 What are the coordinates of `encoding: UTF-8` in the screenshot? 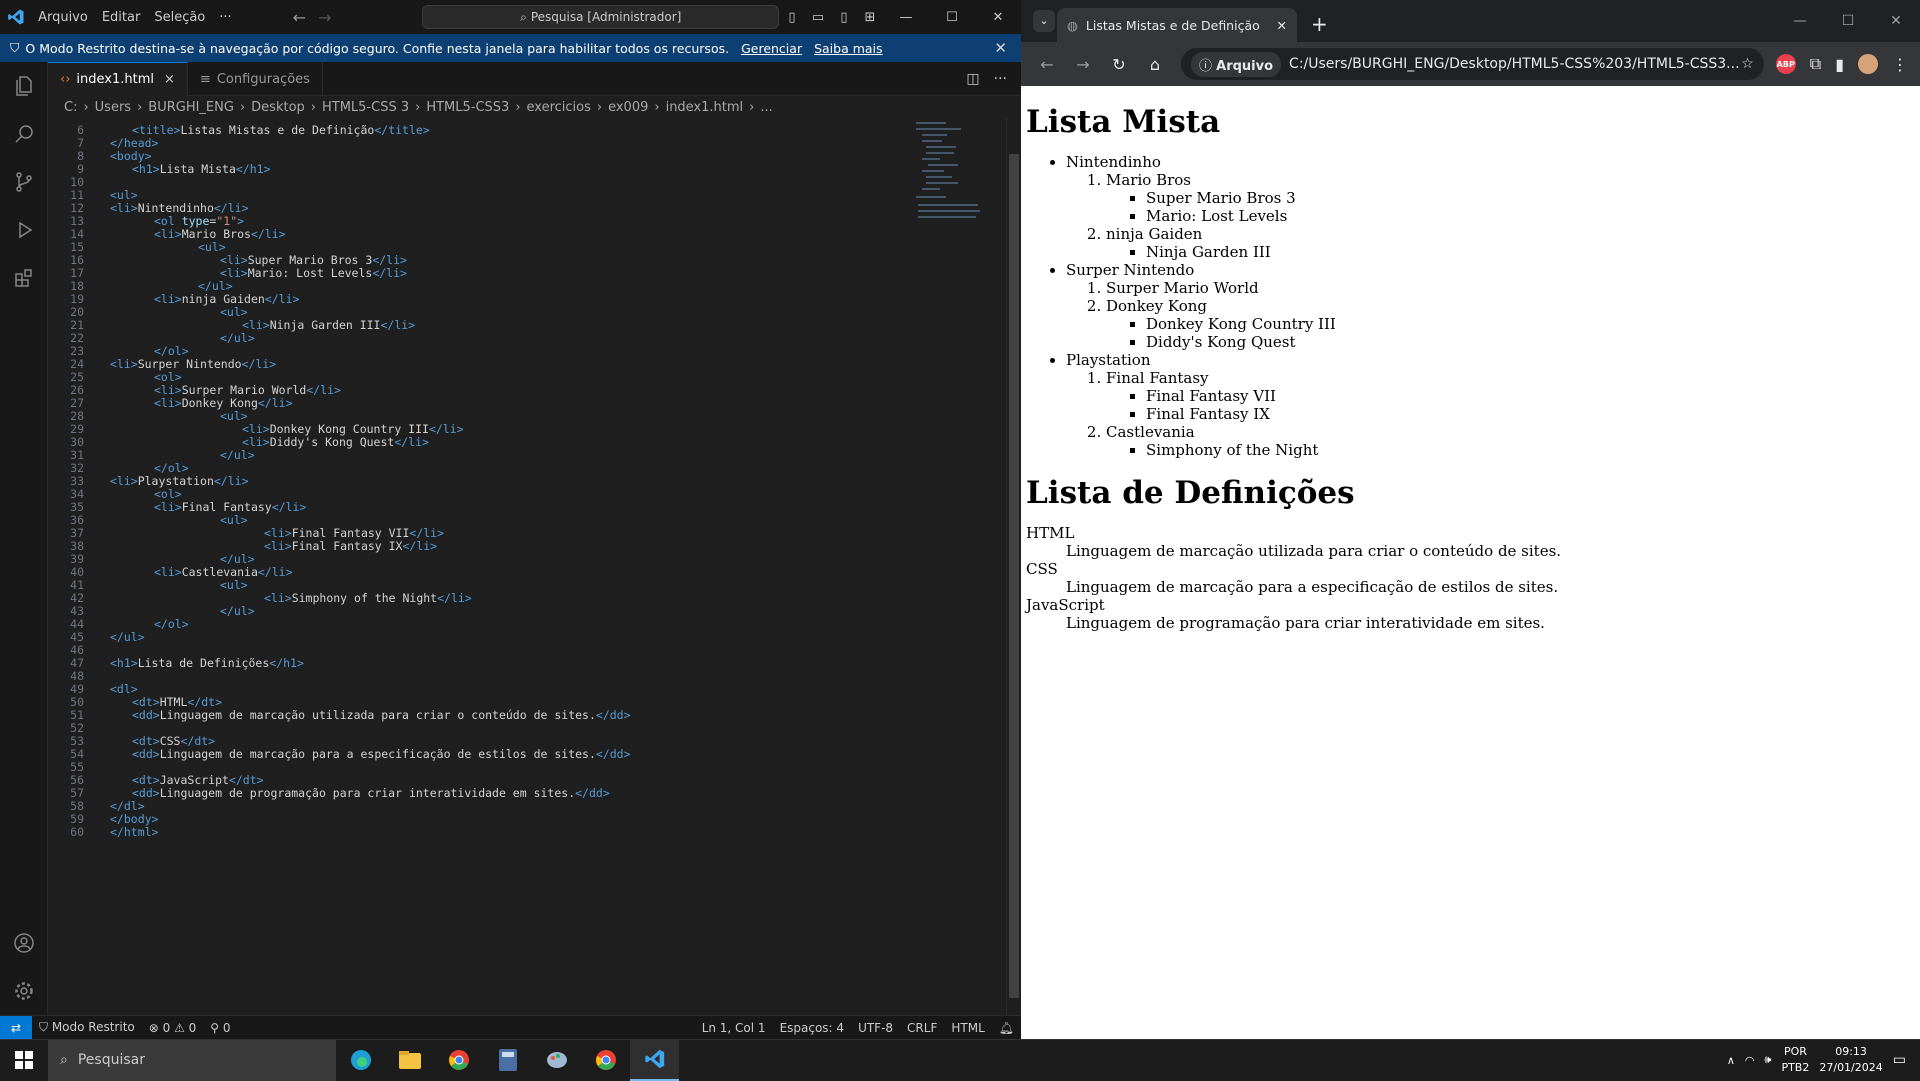 It's located at (875, 1028).